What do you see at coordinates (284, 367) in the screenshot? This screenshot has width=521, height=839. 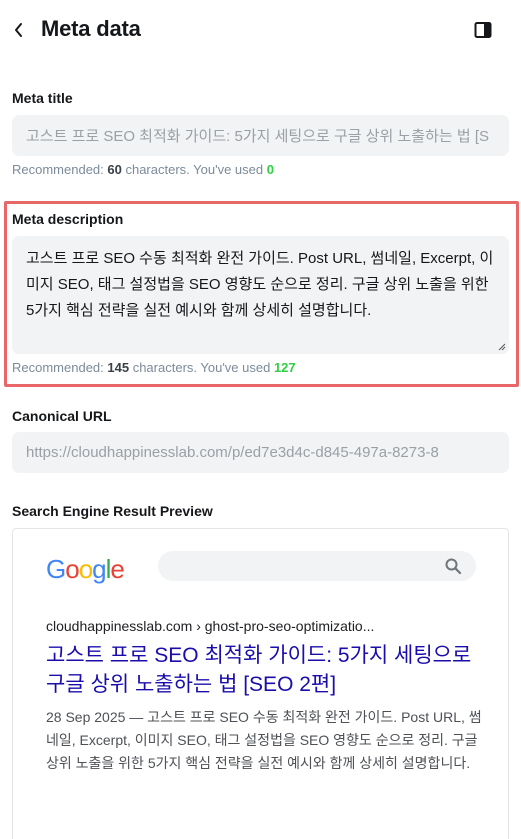 I see `meta-description-used: 127` at bounding box center [284, 367].